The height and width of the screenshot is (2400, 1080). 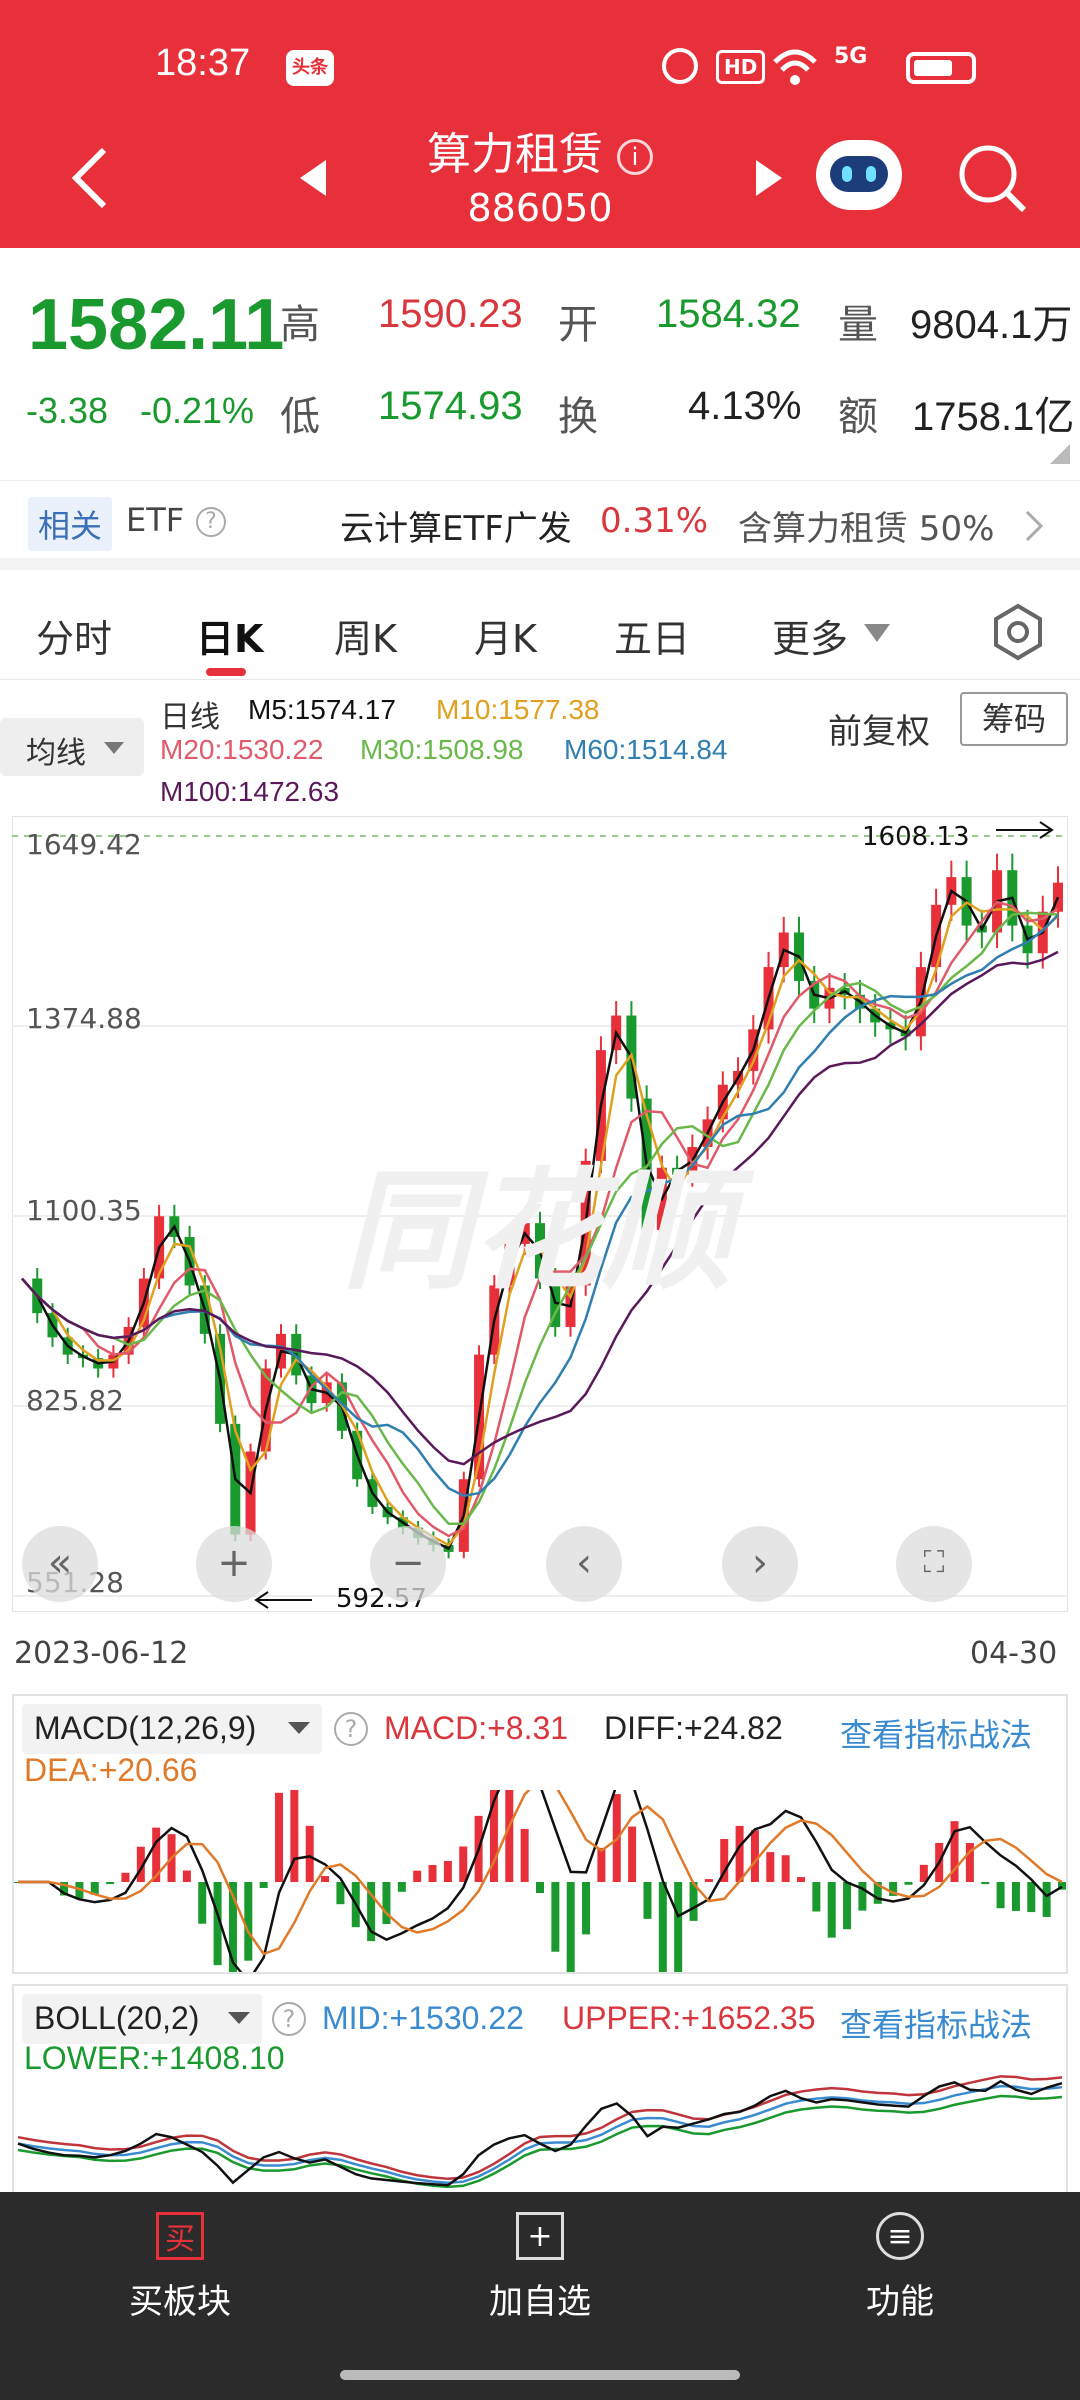 I want to click on macd-value: MACD:+8.31, so click(x=476, y=1728).